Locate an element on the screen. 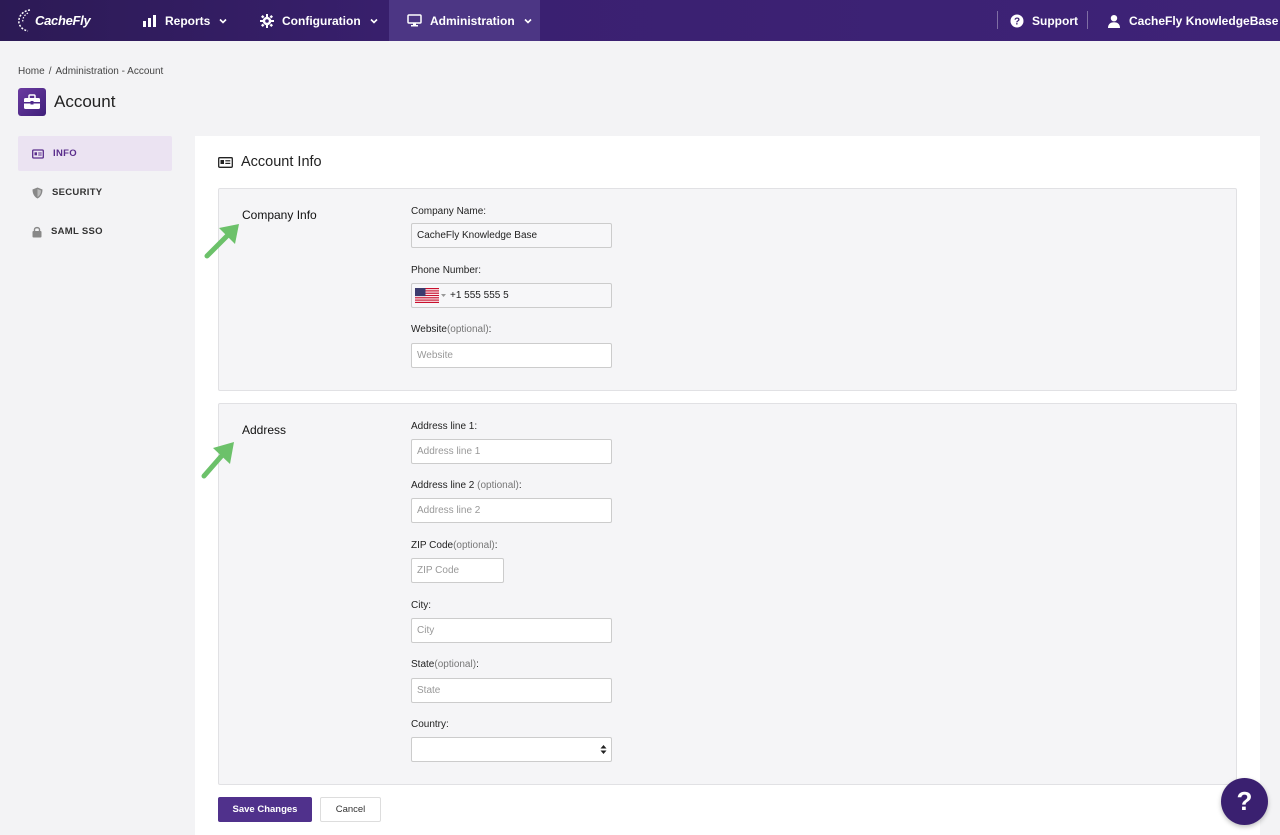  gear-icon is located at coordinates (267, 20).